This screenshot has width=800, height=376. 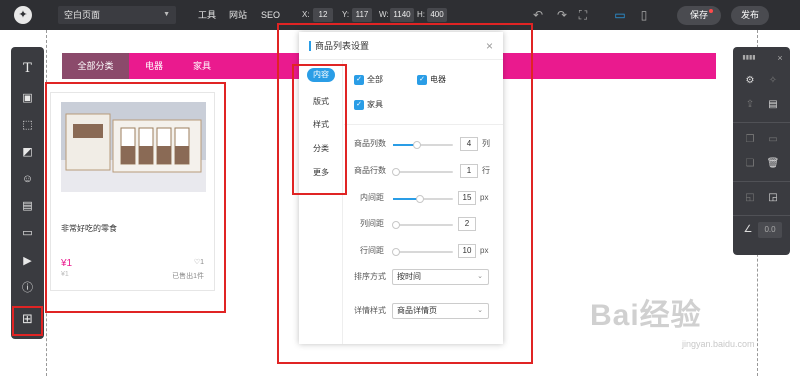 I want to click on form-tool-icon: ▤, so click(x=27, y=206).